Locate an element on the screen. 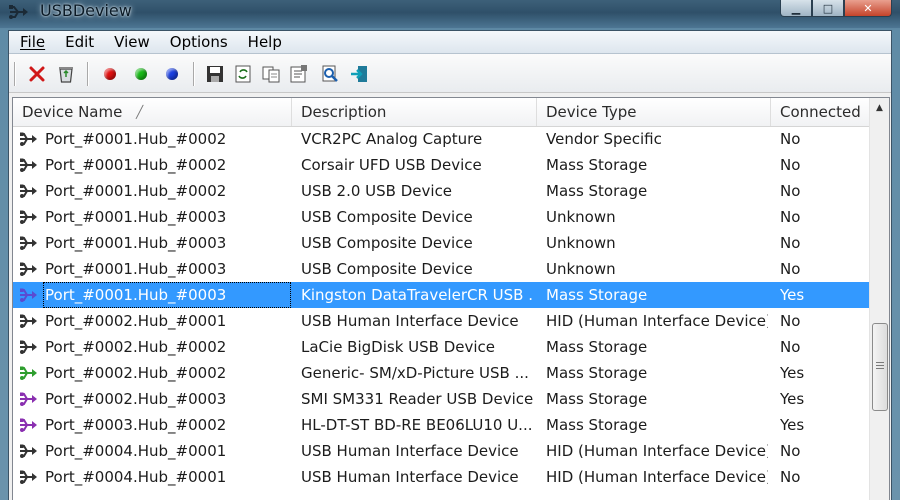  save-button is located at coordinates (215, 74).